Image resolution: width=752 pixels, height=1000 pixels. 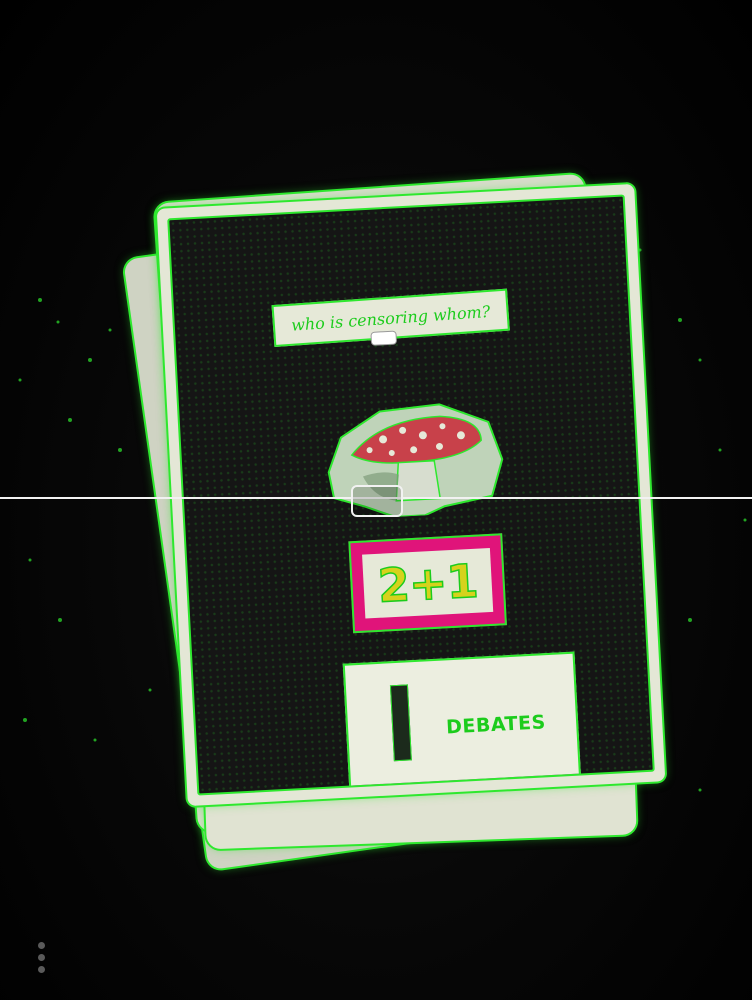 I want to click on vertical-dots-icon, so click(x=42, y=960).